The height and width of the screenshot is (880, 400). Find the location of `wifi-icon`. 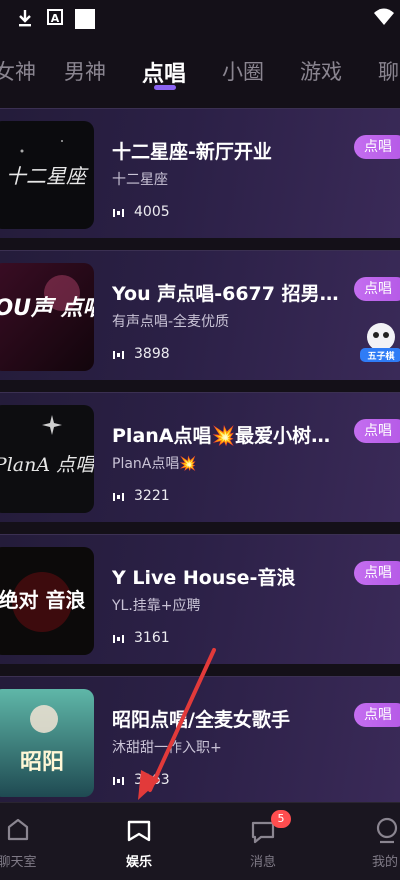

wifi-icon is located at coordinates (384, 16).